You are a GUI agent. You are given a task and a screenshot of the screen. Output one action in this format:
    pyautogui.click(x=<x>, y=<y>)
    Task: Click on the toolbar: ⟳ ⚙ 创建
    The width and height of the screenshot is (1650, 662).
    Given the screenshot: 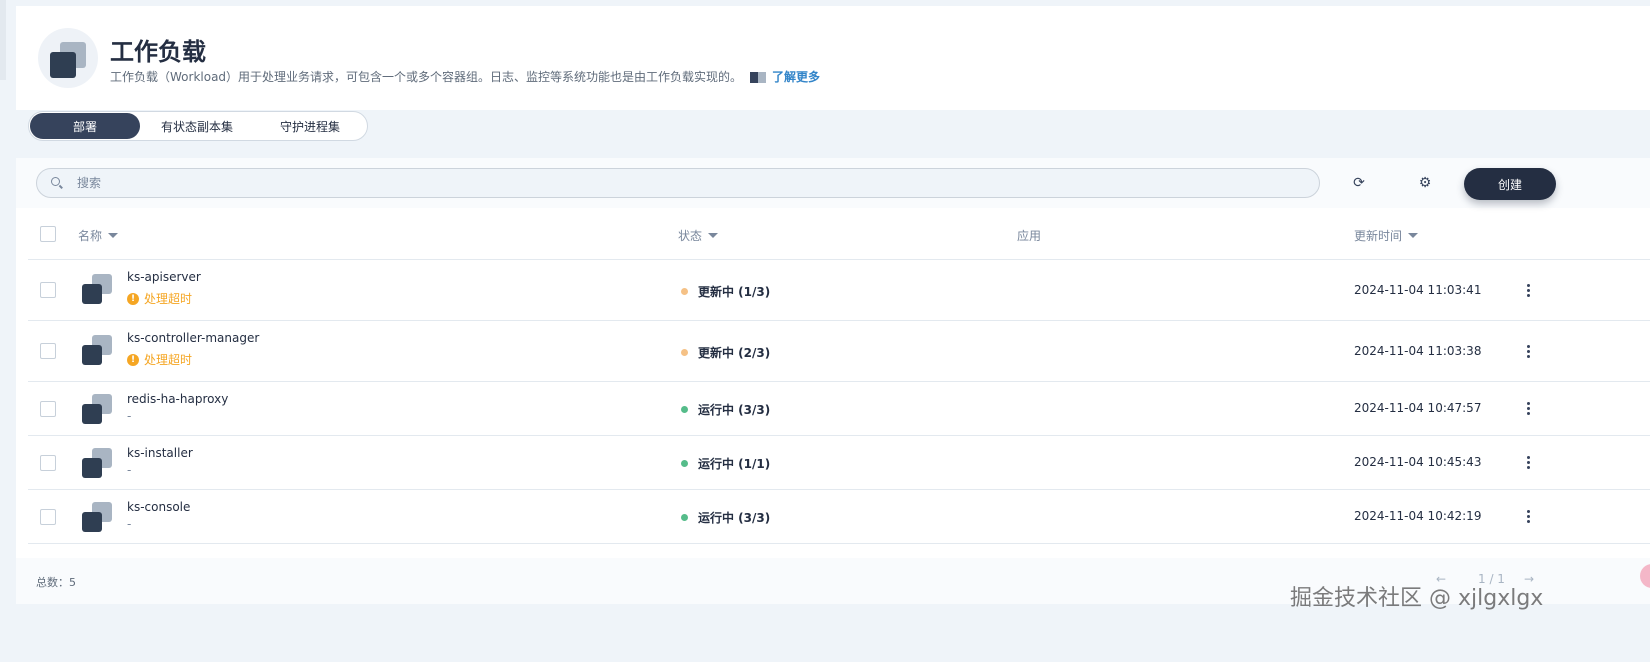 What is the action you would take?
    pyautogui.click(x=833, y=183)
    